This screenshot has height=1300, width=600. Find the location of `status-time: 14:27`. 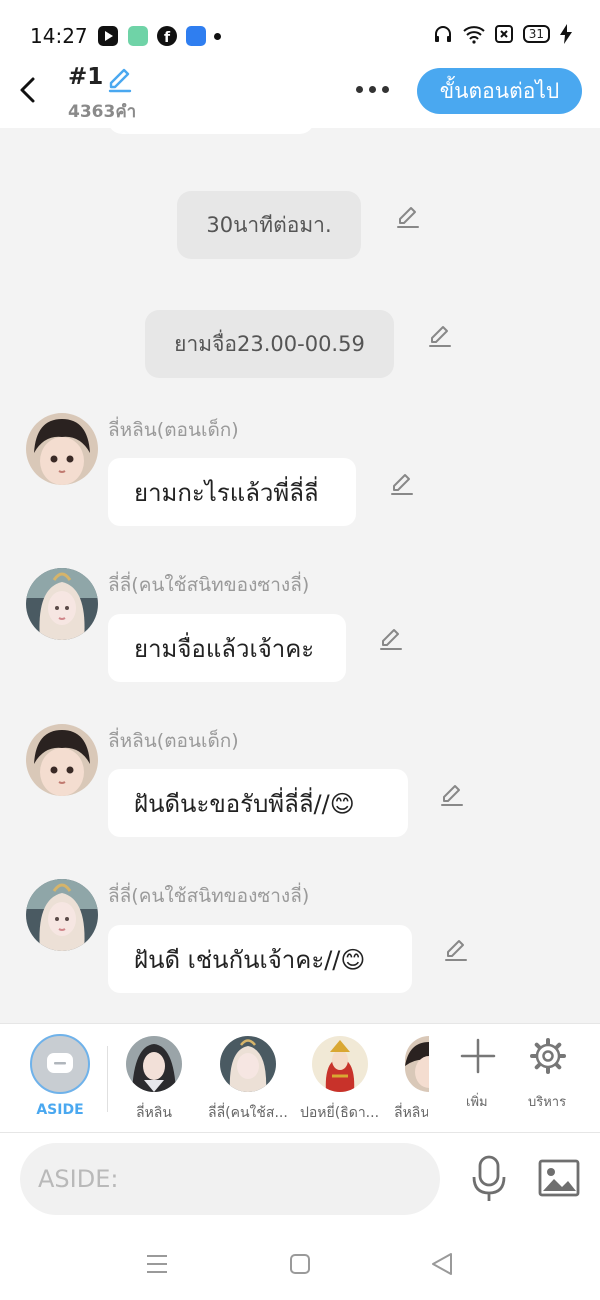

status-time: 14:27 is located at coordinates (59, 36).